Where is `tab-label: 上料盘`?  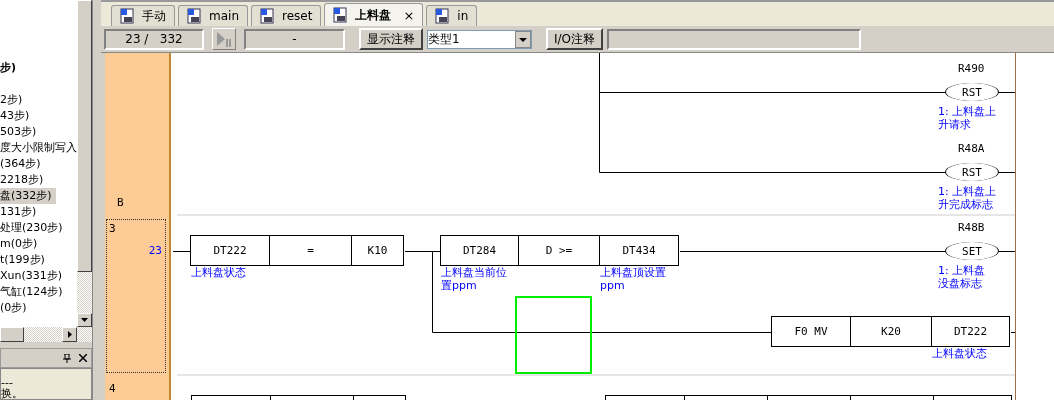 tab-label: 上料盘 is located at coordinates (373, 15).